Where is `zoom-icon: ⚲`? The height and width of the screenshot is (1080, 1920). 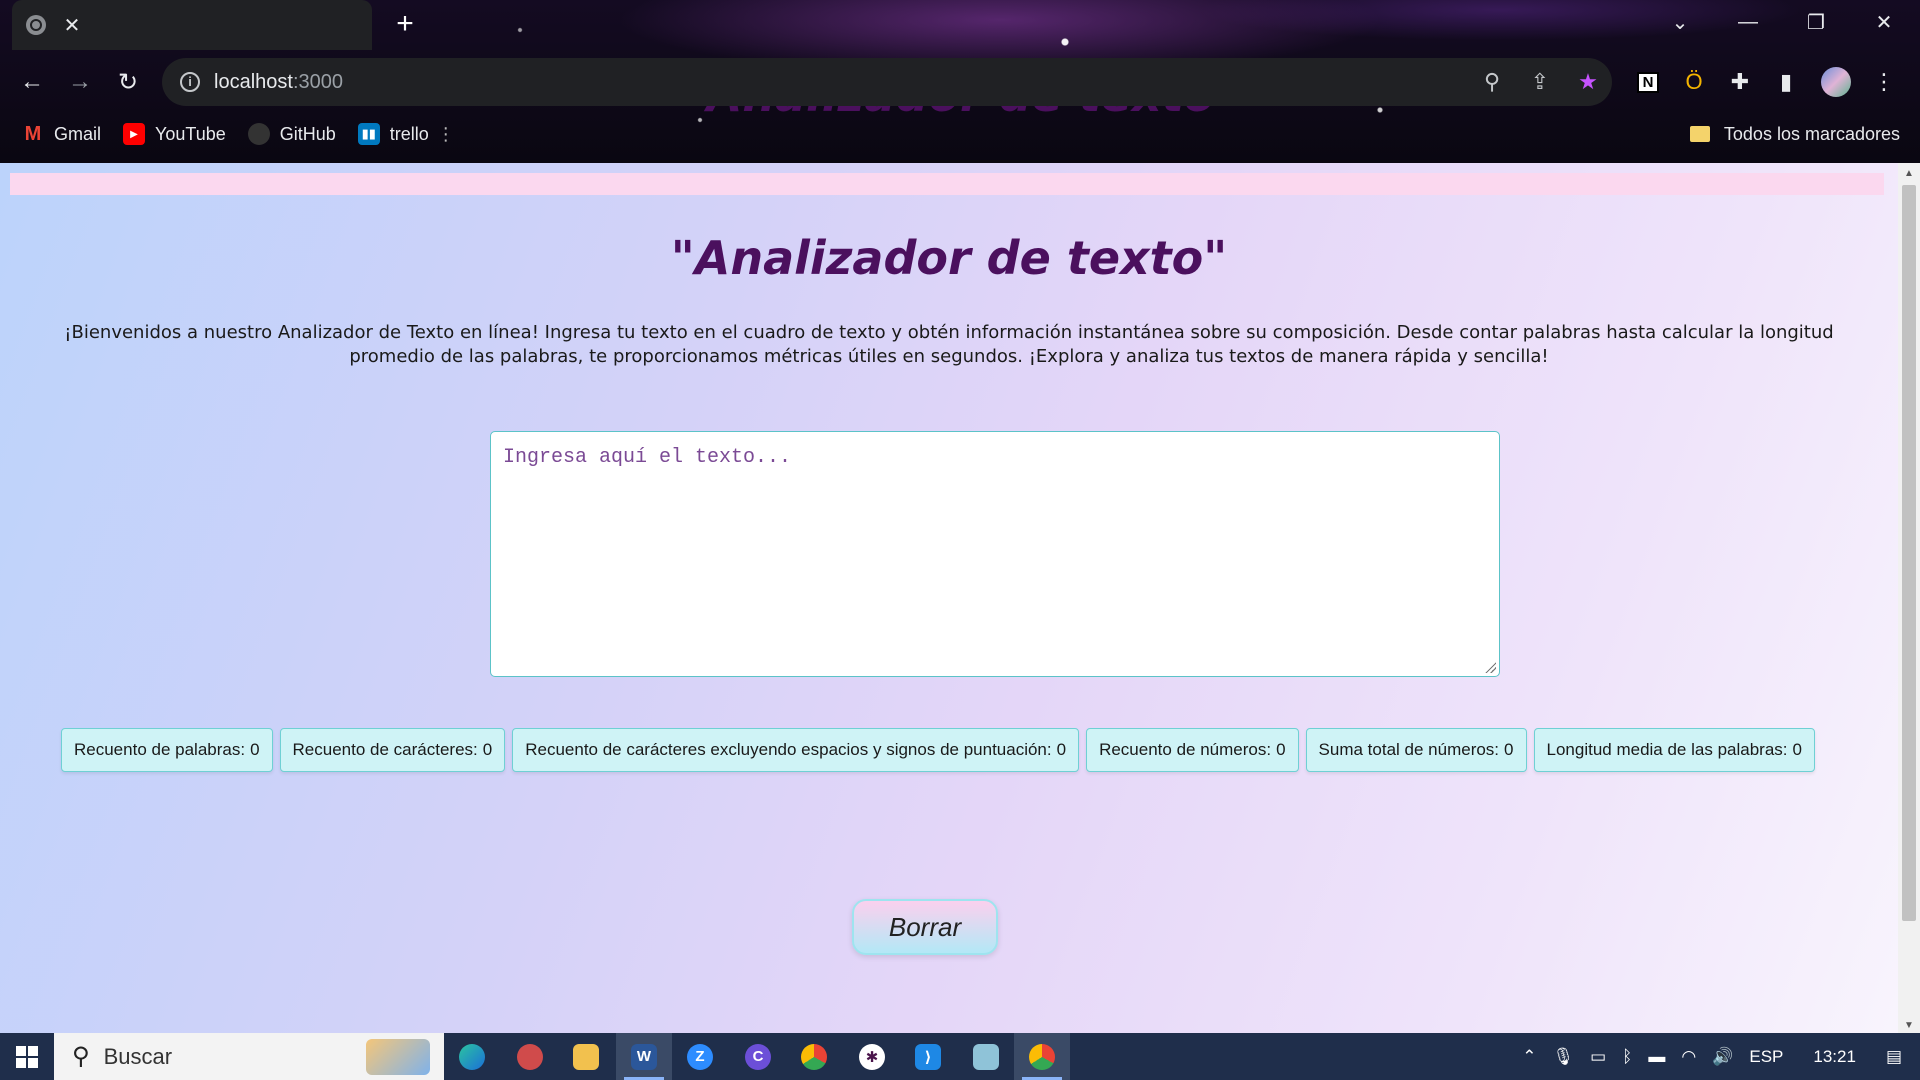
zoom-icon: ⚲ is located at coordinates (1492, 82).